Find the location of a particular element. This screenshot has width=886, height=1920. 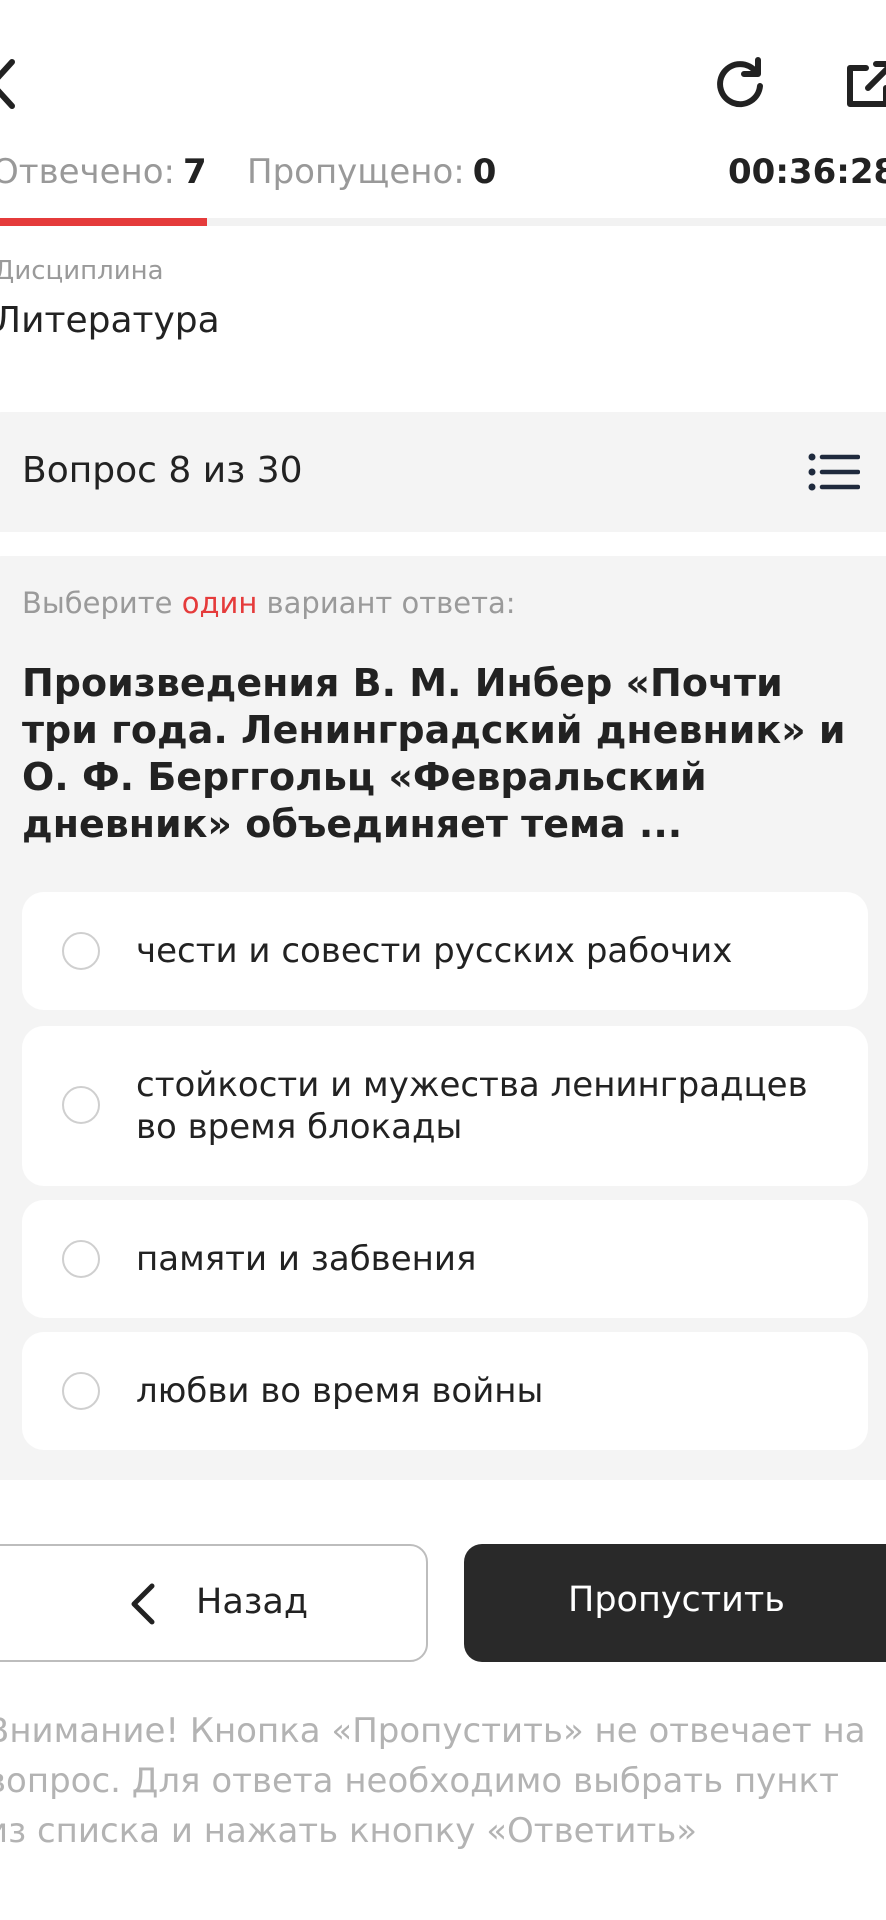

question-number: Вопрос 8 из 30 is located at coordinates (162, 470).